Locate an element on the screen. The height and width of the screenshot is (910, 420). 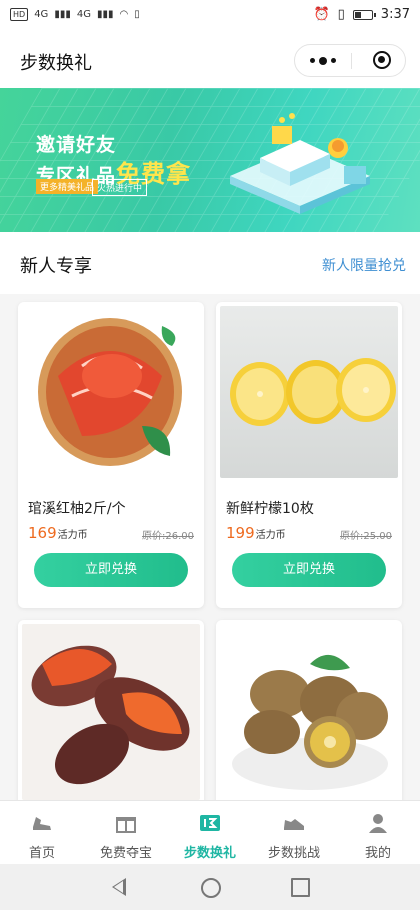
tab-label: 免费夺宝 is located at coordinates (125, 853).